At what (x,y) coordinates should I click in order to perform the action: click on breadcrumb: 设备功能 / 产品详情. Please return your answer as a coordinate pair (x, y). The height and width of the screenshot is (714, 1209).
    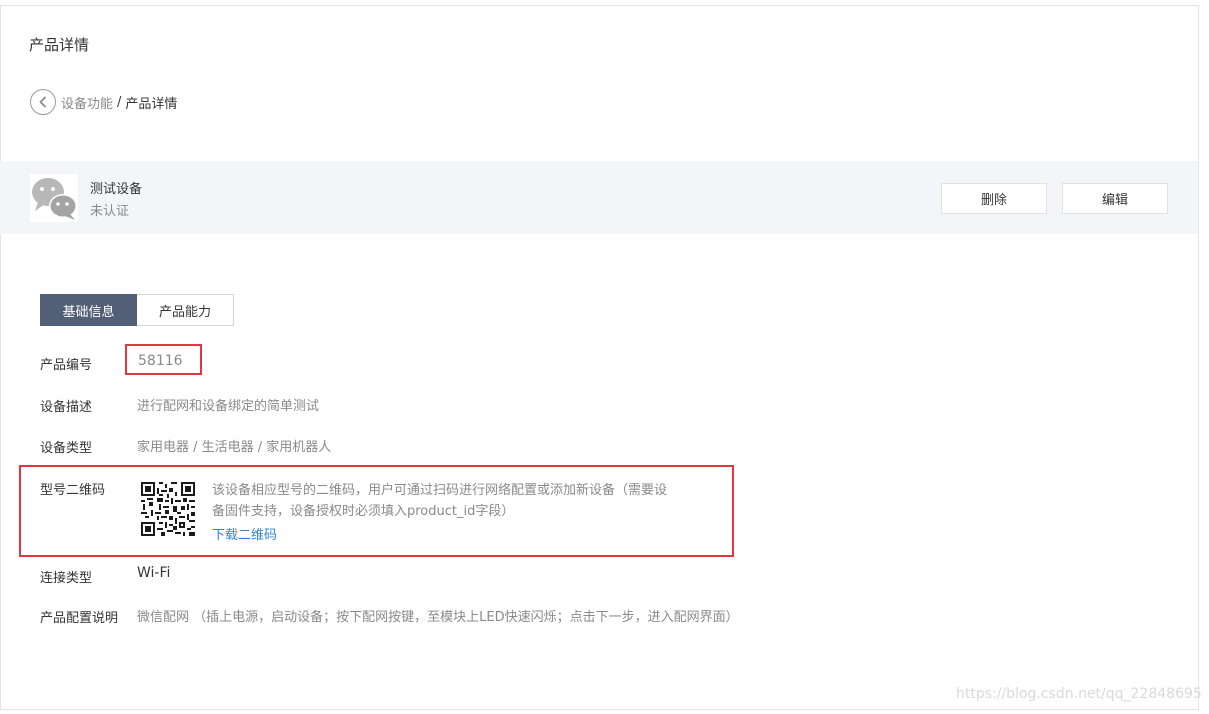
    Looking at the image, I should click on (103, 102).